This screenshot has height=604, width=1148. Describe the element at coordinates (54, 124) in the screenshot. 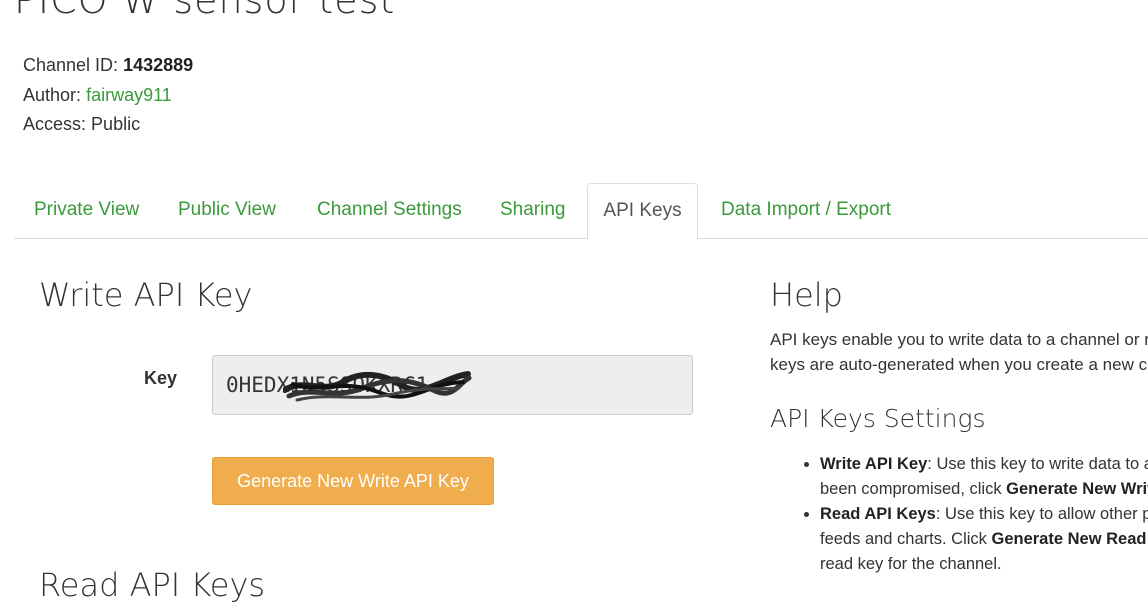

I see `access-label: Access:` at that location.